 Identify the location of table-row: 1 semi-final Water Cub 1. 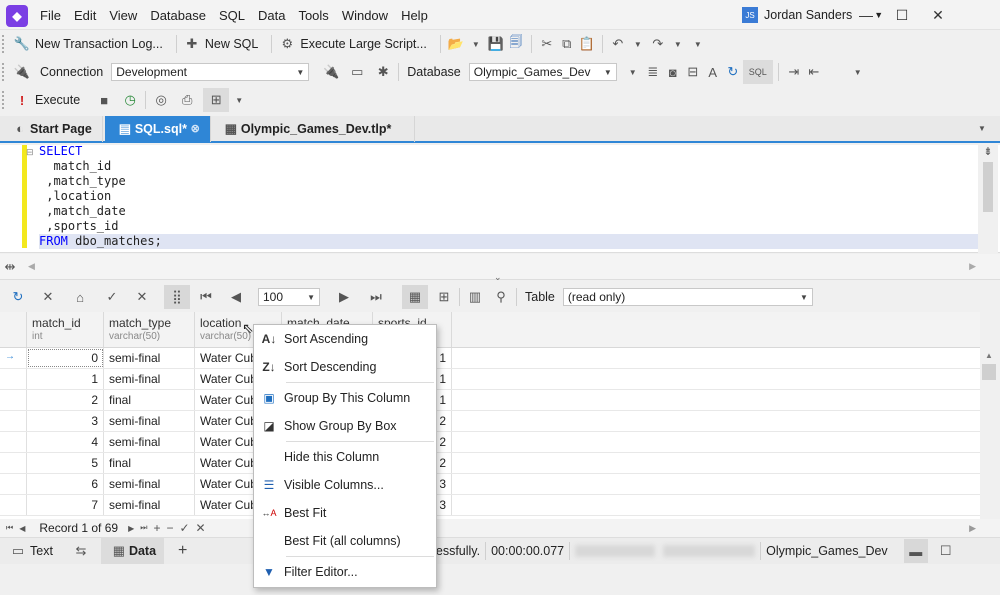
(490, 379).